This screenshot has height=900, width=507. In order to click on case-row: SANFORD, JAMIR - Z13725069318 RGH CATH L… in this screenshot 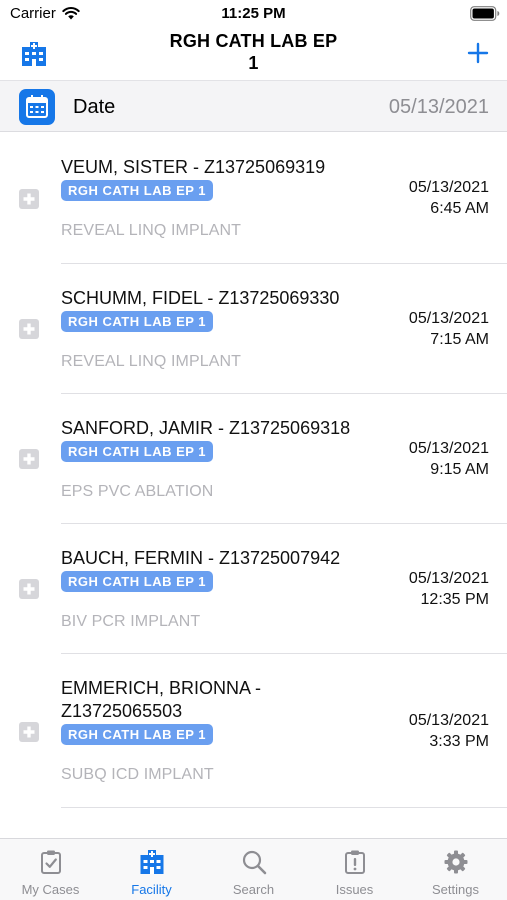, I will do `click(253, 459)`.